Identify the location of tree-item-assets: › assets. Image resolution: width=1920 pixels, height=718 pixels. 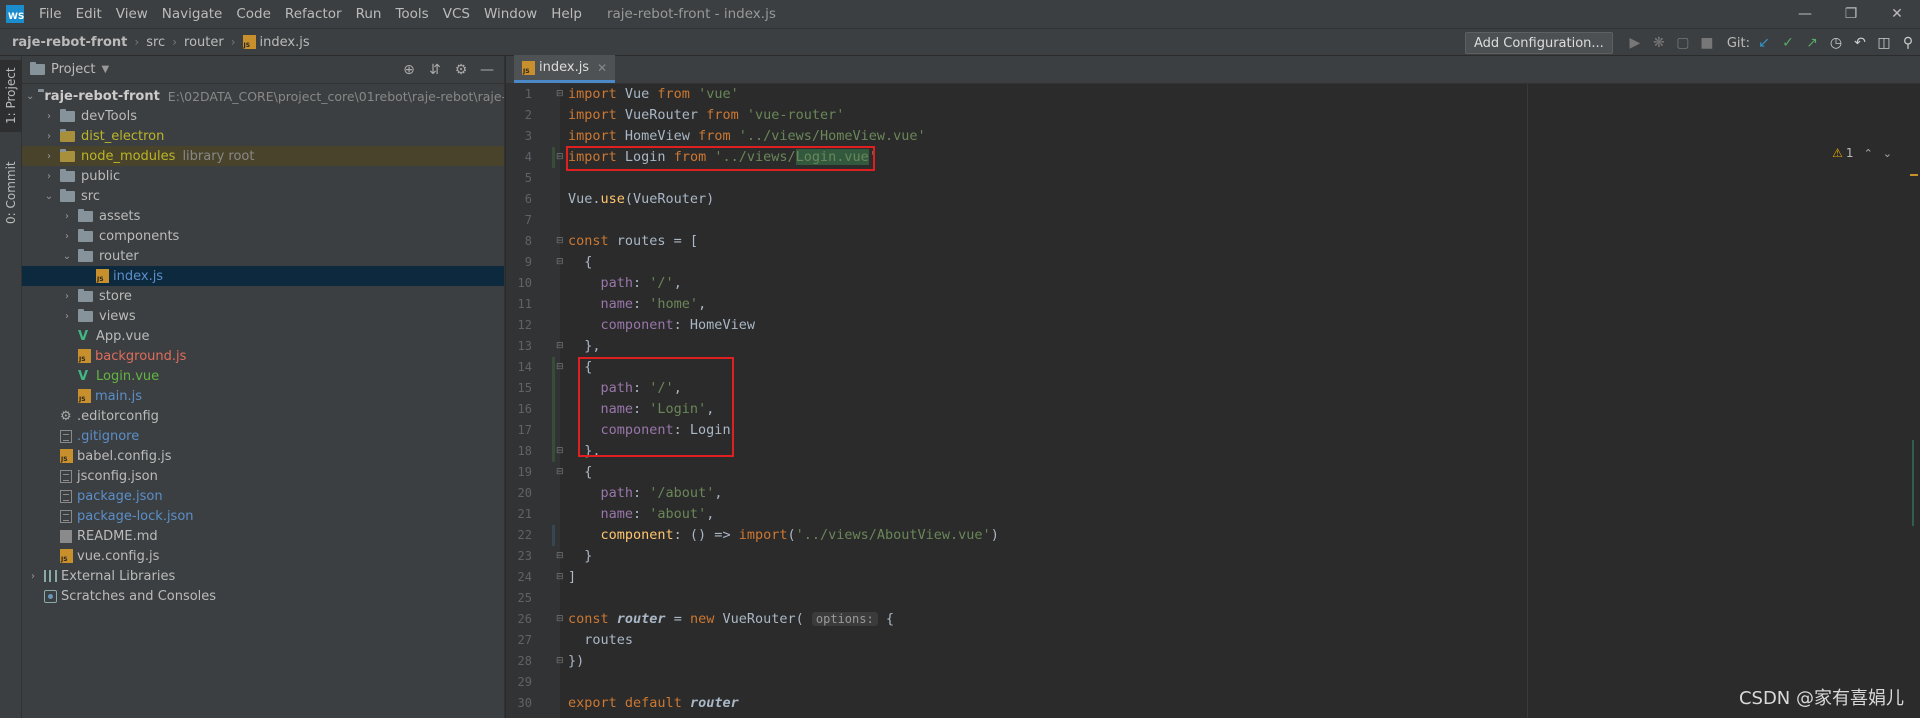
(263, 216).